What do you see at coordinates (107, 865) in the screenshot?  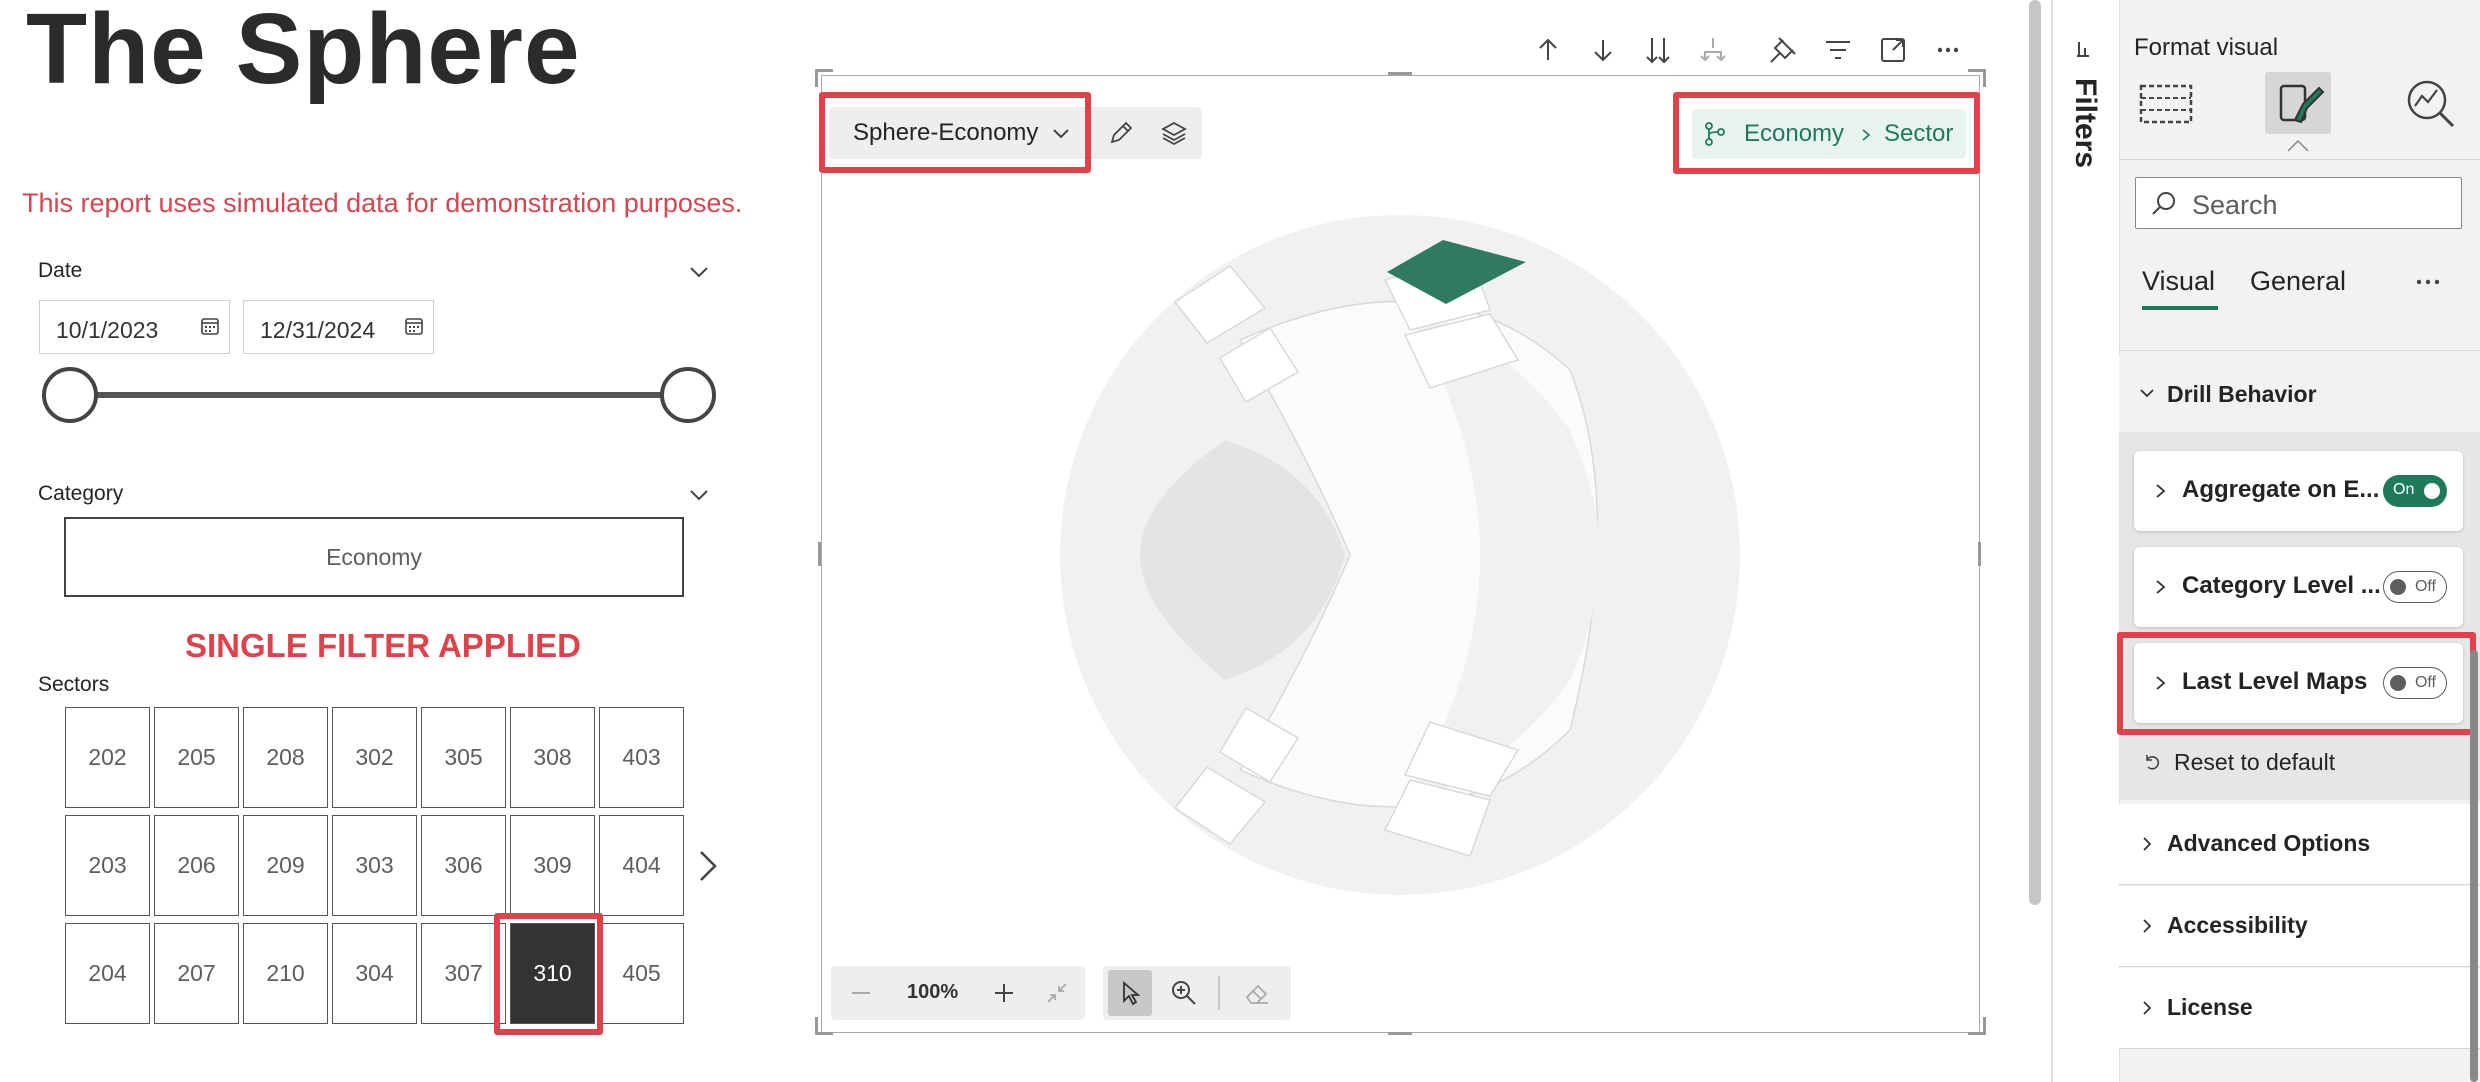 I see `sector-tile: 203` at bounding box center [107, 865].